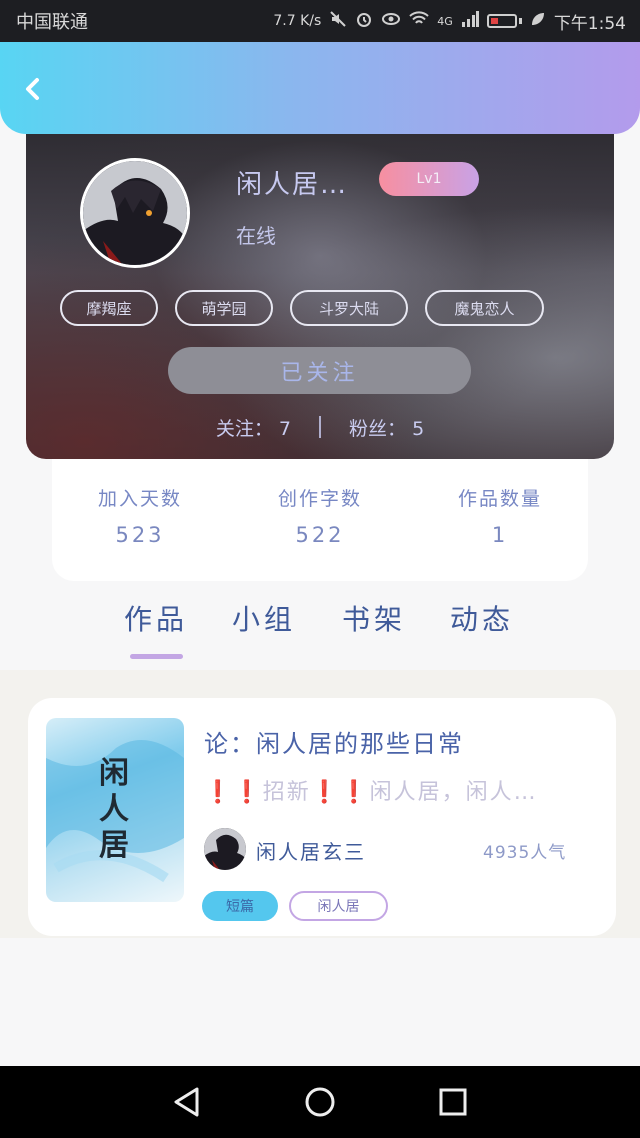 The width and height of the screenshot is (640, 1138). Describe the element at coordinates (538, 21) in the screenshot. I see `leaf-icon` at that location.